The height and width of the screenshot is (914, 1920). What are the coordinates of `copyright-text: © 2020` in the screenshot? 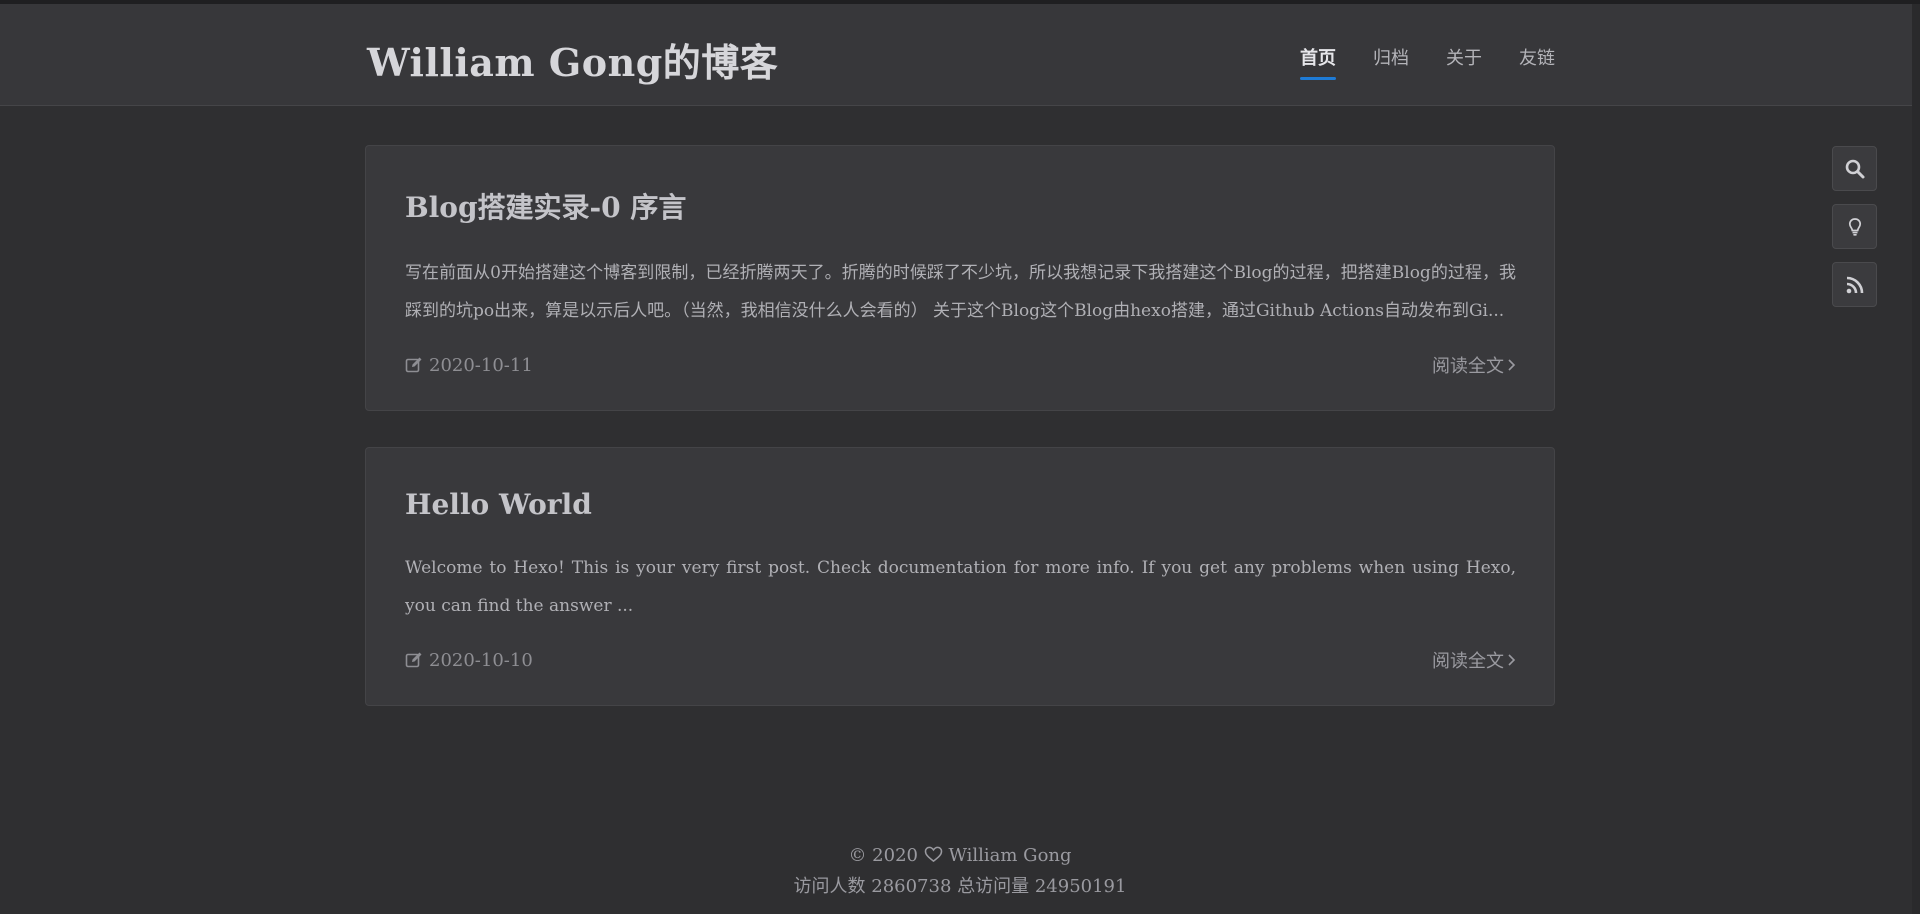 It's located at (883, 855).